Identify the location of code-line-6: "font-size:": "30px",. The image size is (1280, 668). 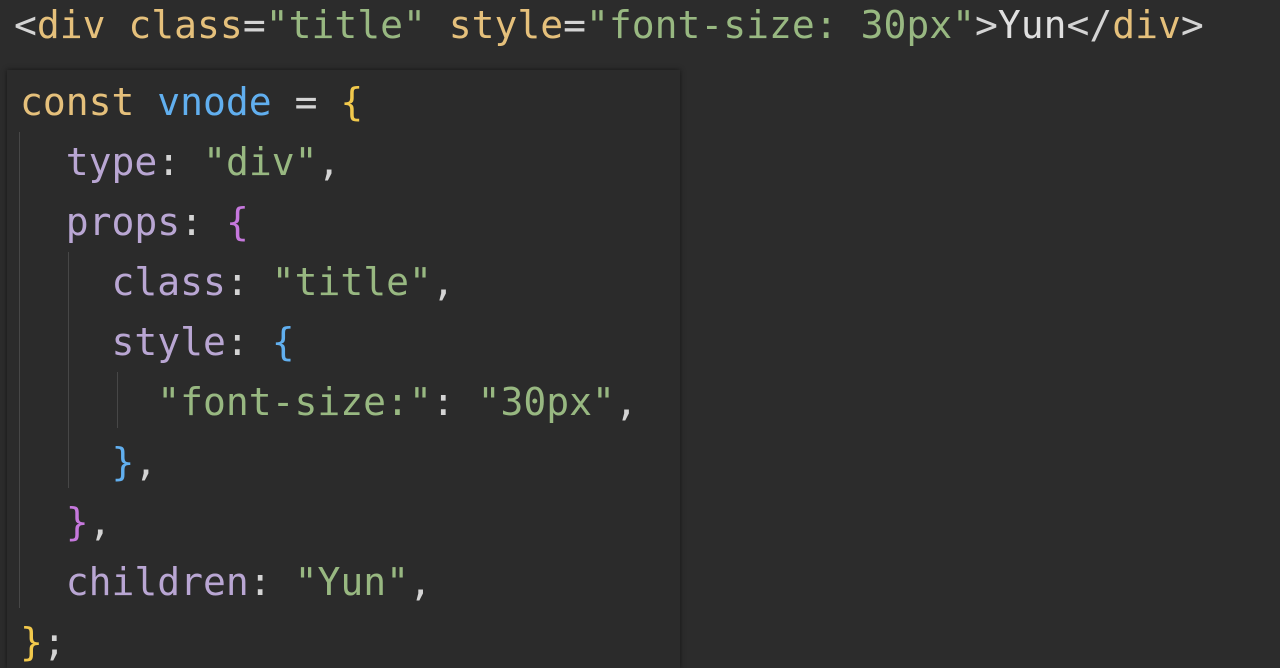
(329, 402).